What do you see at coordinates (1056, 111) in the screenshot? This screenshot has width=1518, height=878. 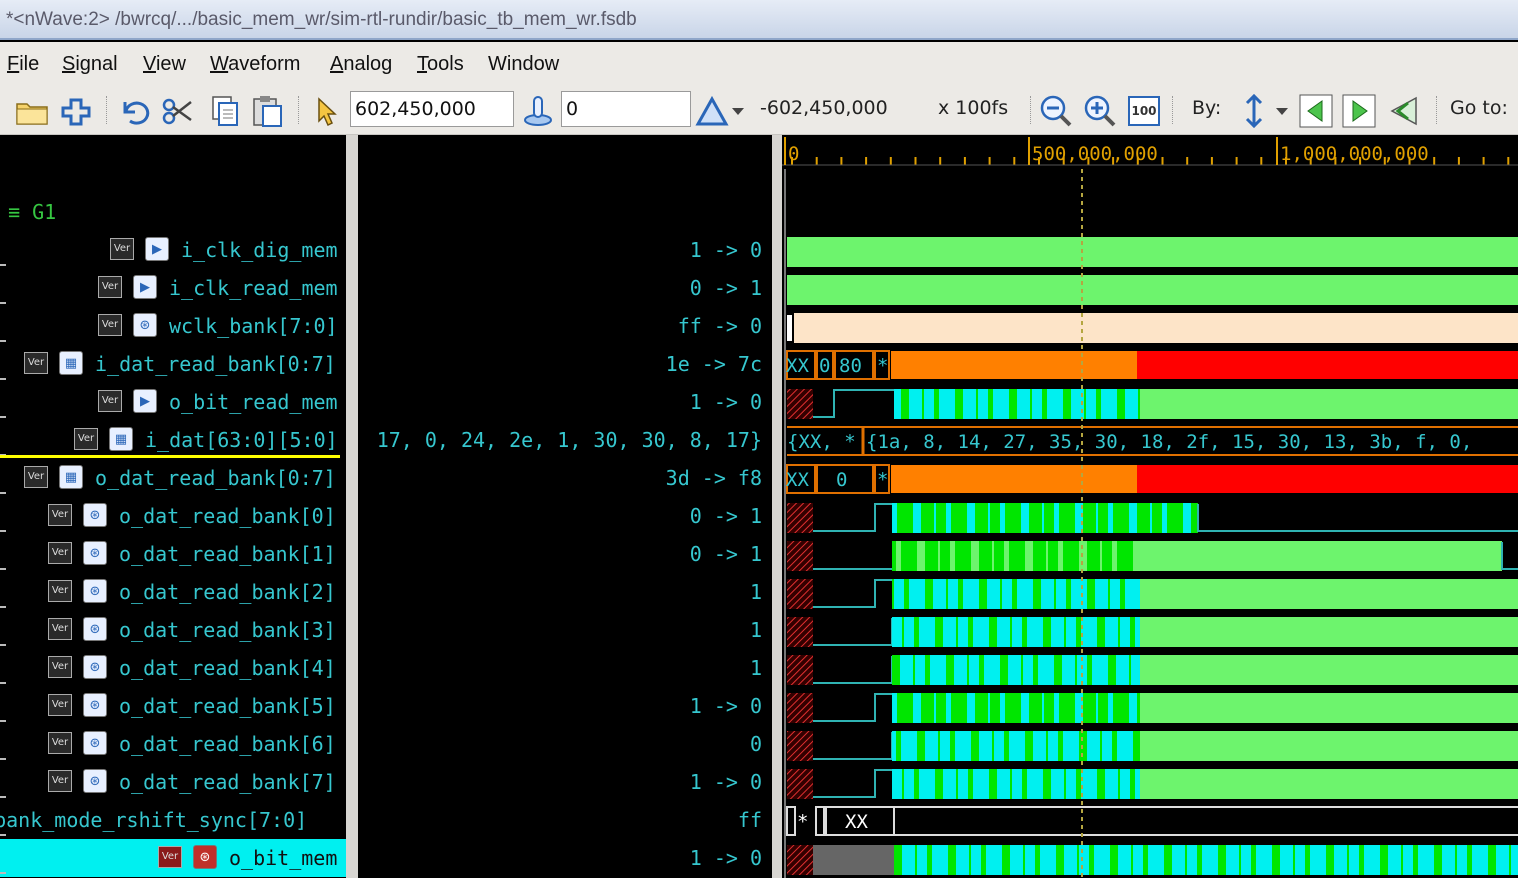 I see `zoom-out-icon` at bounding box center [1056, 111].